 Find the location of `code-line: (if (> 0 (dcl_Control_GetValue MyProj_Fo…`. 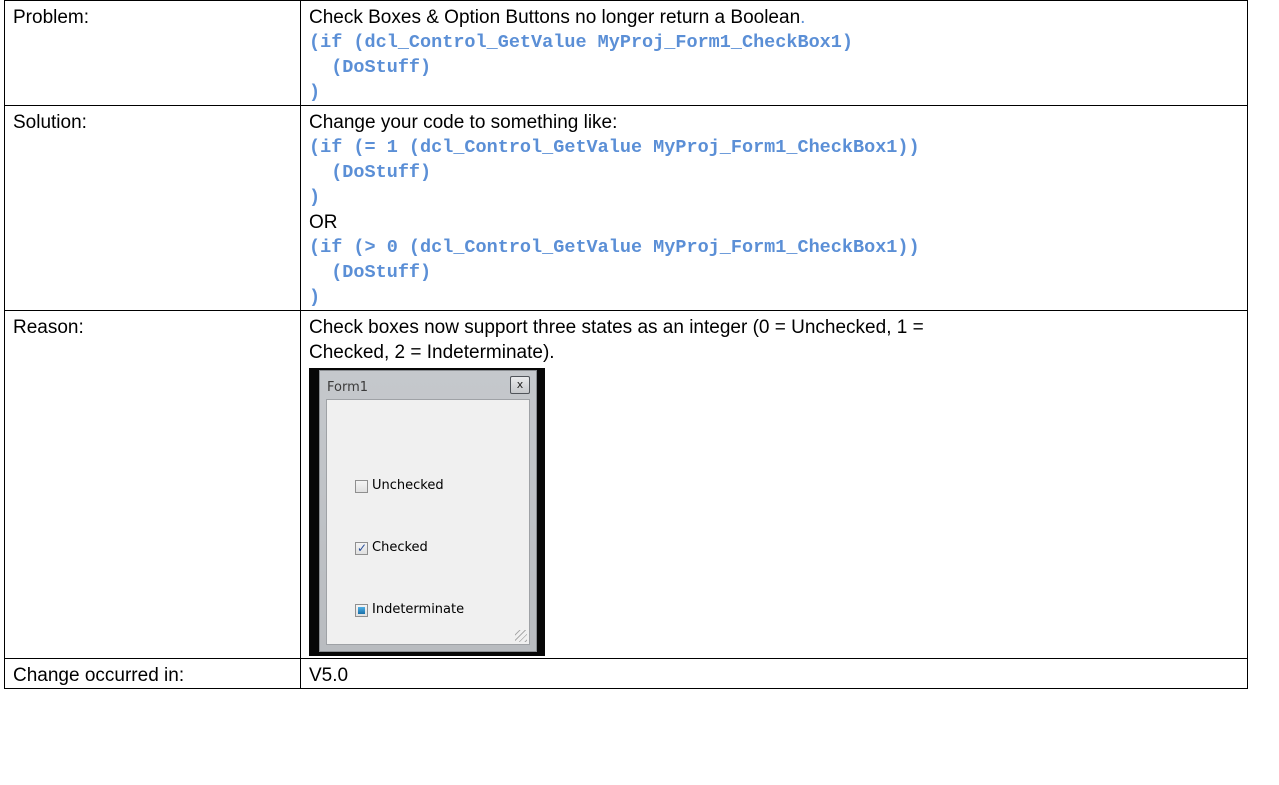

code-line: (if (> 0 (dcl_Control_GetValue MyProj_Fo… is located at coordinates (614, 247).